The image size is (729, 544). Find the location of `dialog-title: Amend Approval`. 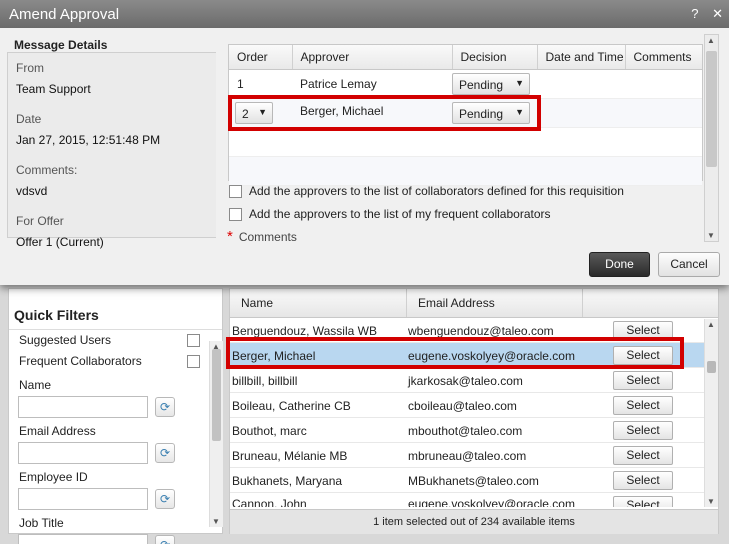

dialog-title: Amend Approval is located at coordinates (64, 14).